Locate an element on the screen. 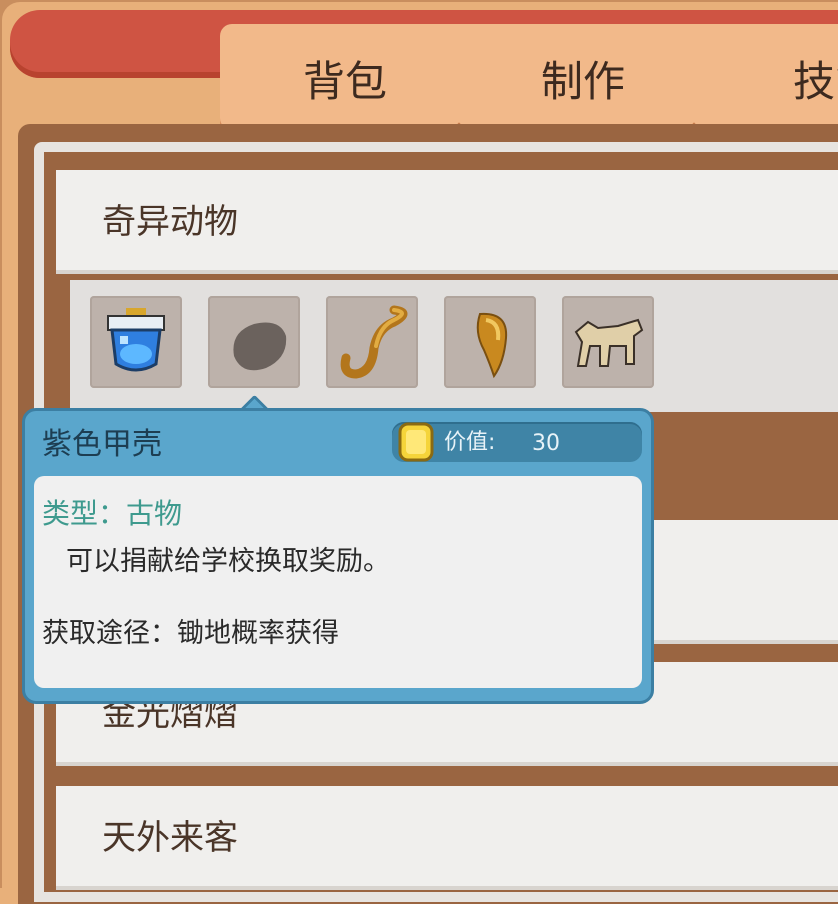  tab-crafting: 制作 is located at coordinates (583, 80).